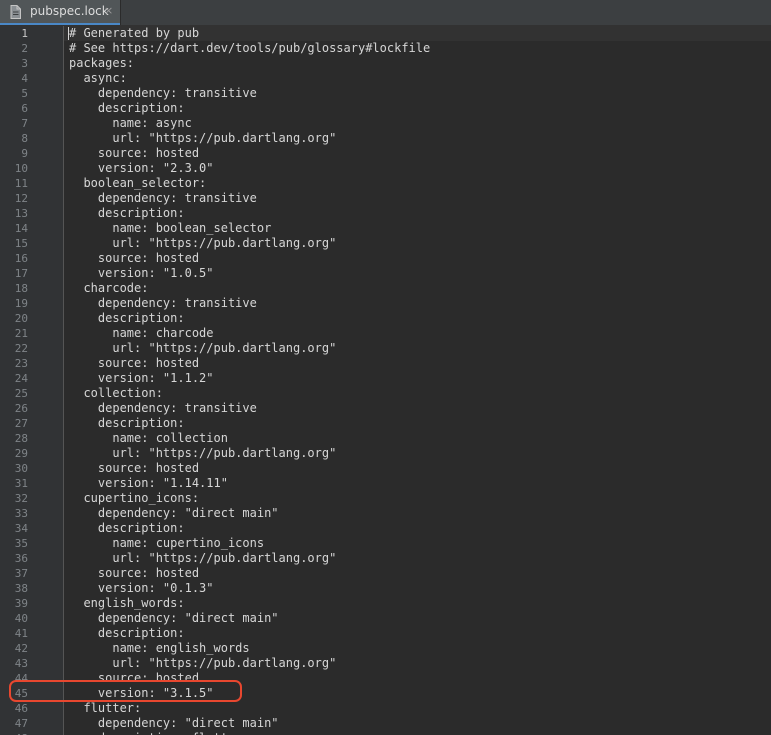 Image resolution: width=771 pixels, height=735 pixels. Describe the element at coordinates (21, 543) in the screenshot. I see `line-number: 35` at that location.